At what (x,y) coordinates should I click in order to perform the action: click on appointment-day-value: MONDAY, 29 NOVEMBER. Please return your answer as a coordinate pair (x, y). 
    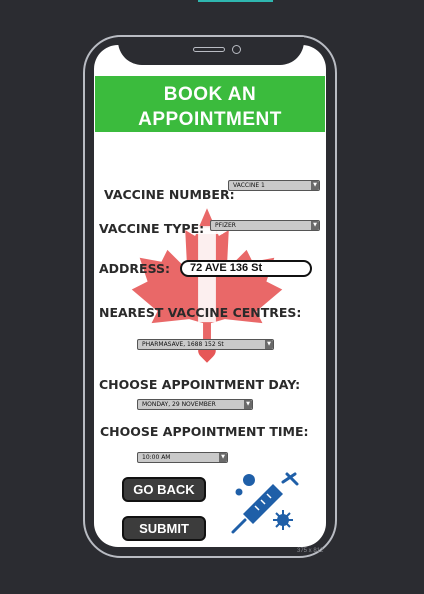
    Looking at the image, I should click on (179, 404).